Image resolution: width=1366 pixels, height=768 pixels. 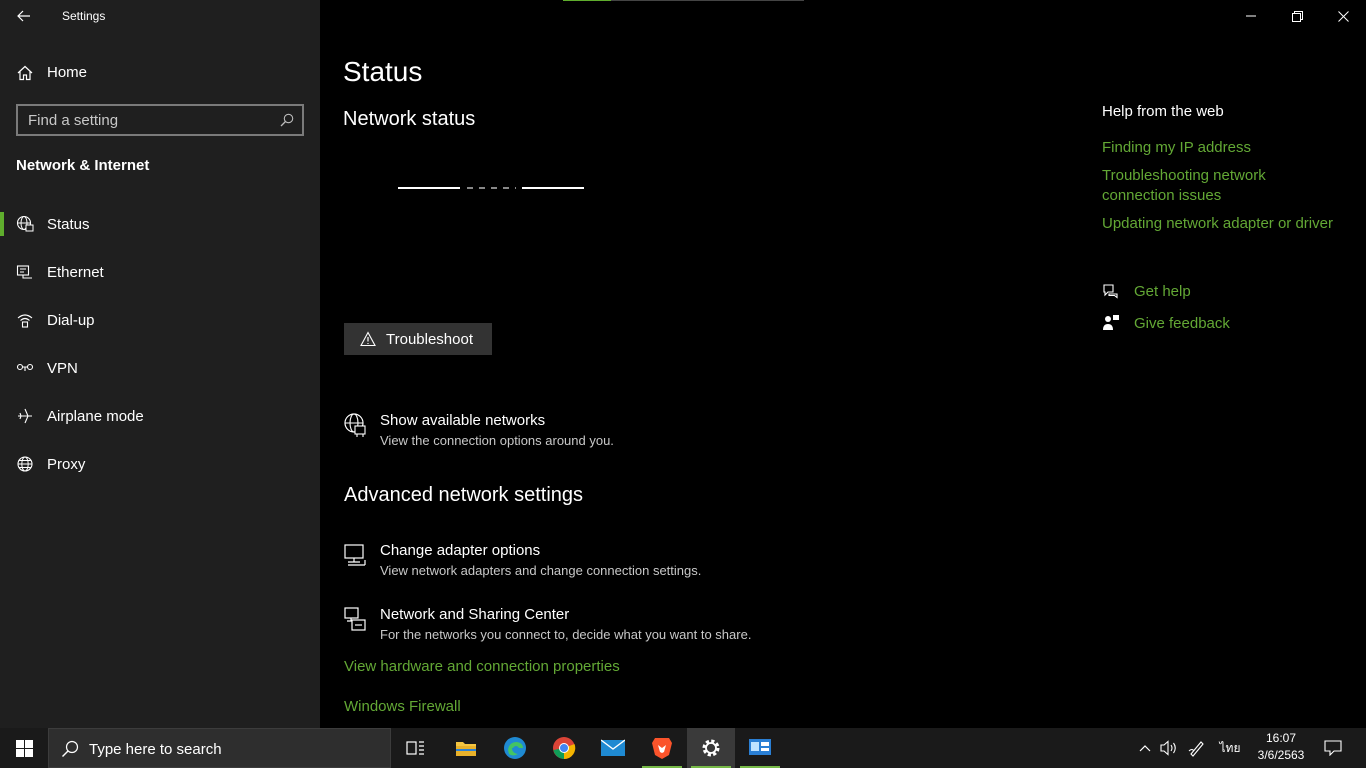 I want to click on hardware-properties-link: View hardware and connection properties, so click(x=482, y=666).